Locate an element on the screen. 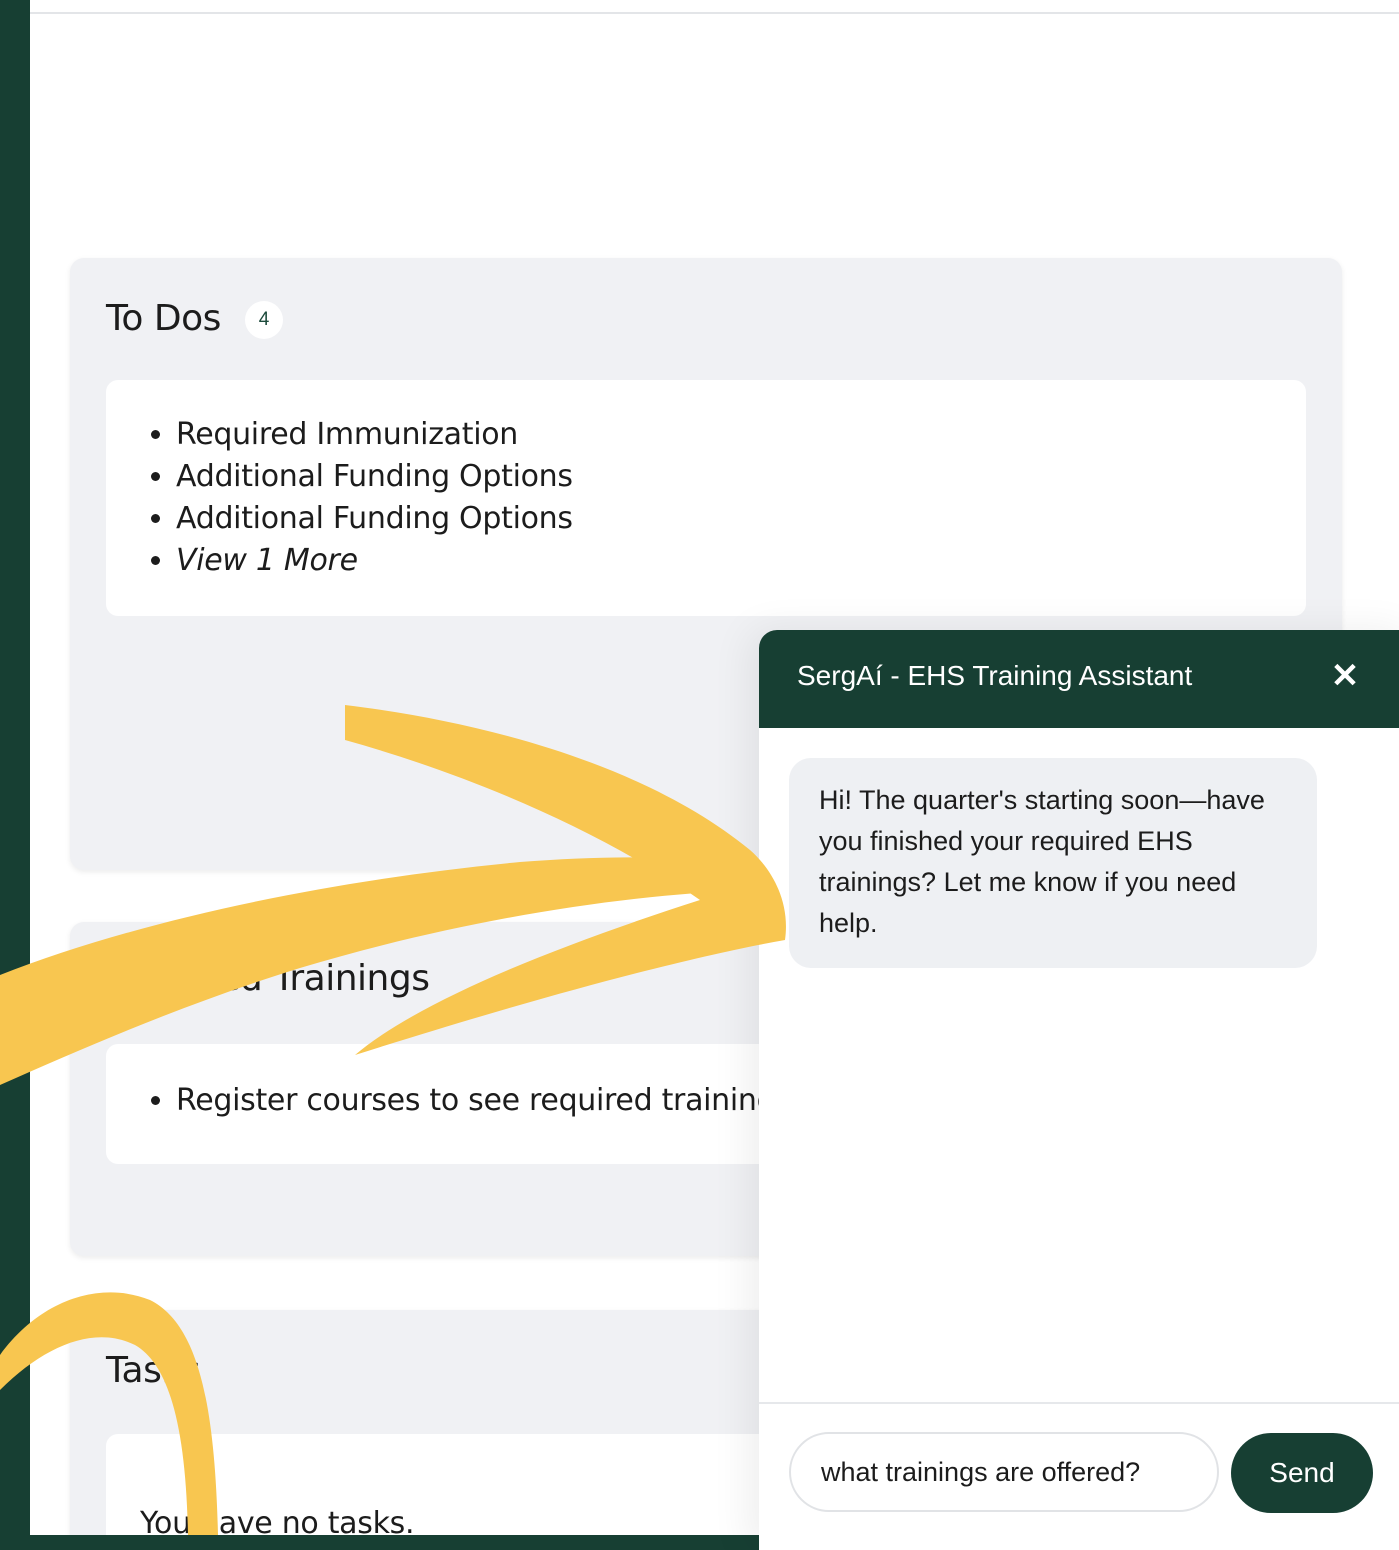 Image resolution: width=1399 pixels, height=1550 pixels. todo-item-funding-1: Additional Funding Options is located at coordinates (741, 477).